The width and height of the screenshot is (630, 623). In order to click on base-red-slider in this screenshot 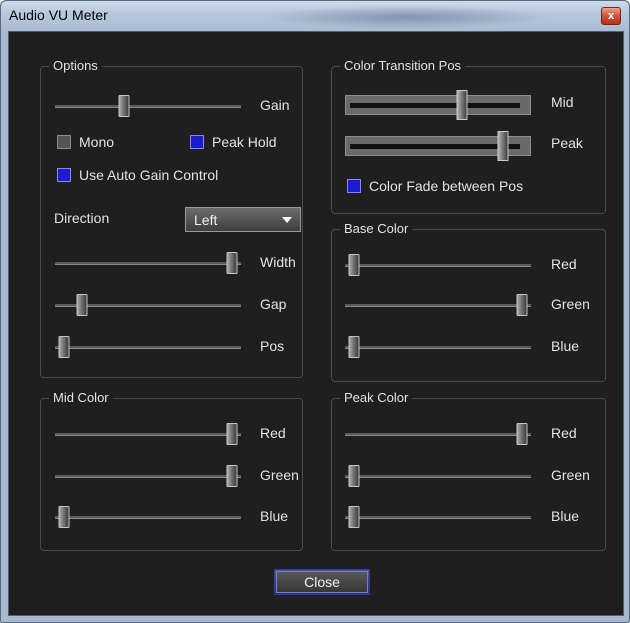, I will do `click(438, 265)`.